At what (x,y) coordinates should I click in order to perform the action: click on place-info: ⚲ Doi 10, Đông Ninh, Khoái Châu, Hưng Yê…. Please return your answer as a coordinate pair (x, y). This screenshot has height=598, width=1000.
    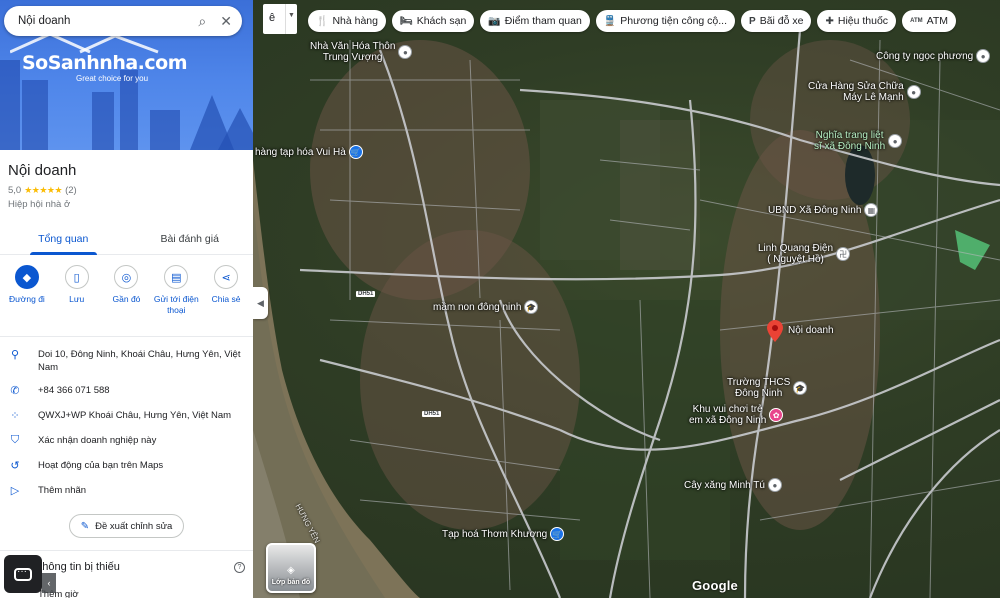
    Looking at the image, I should click on (126, 420).